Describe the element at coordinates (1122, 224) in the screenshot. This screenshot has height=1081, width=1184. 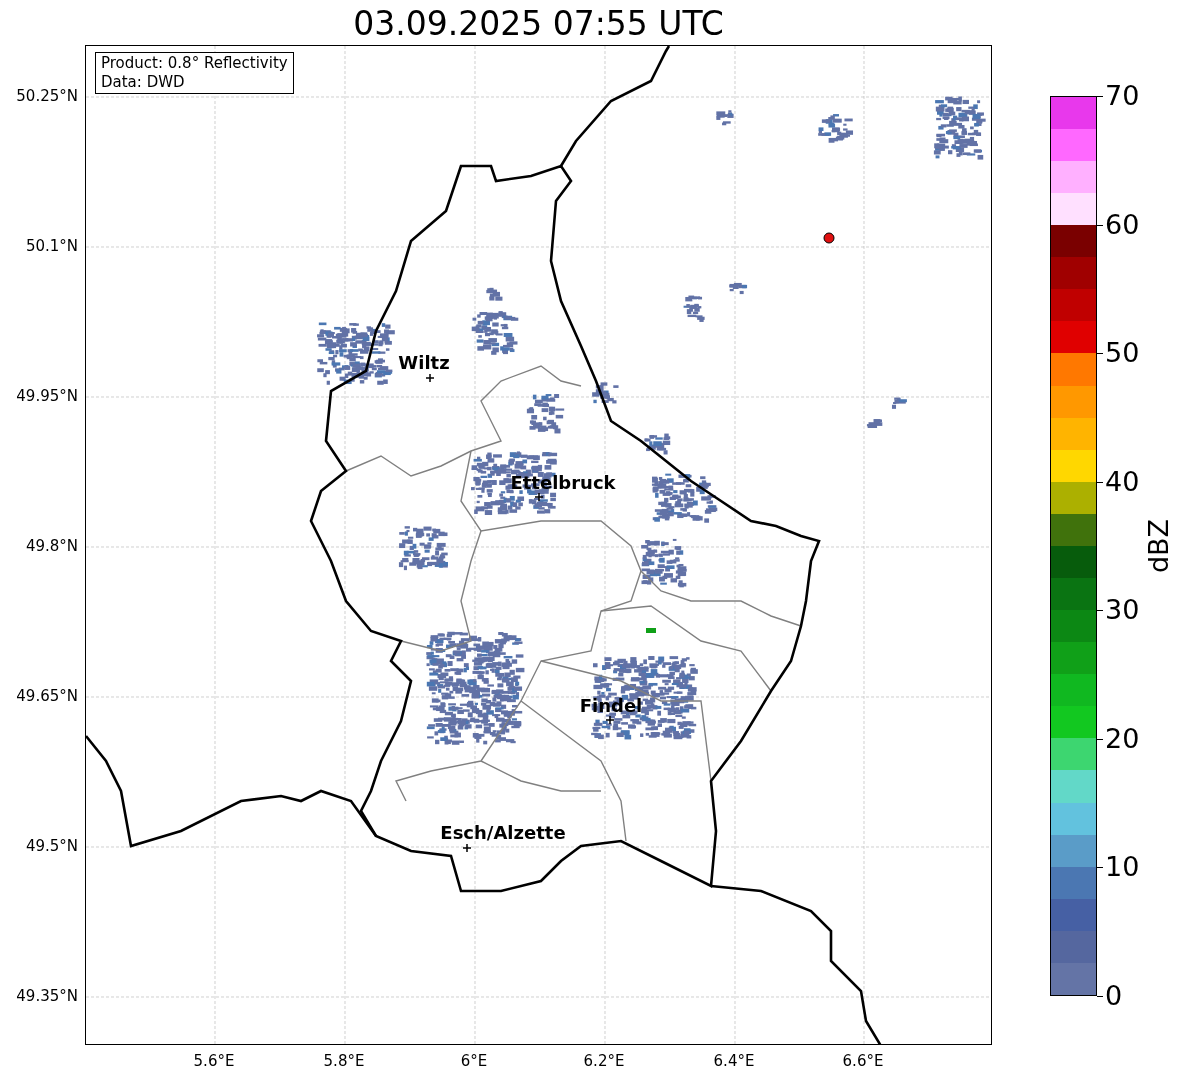
I see `colorbar-tick-label: 60` at that location.